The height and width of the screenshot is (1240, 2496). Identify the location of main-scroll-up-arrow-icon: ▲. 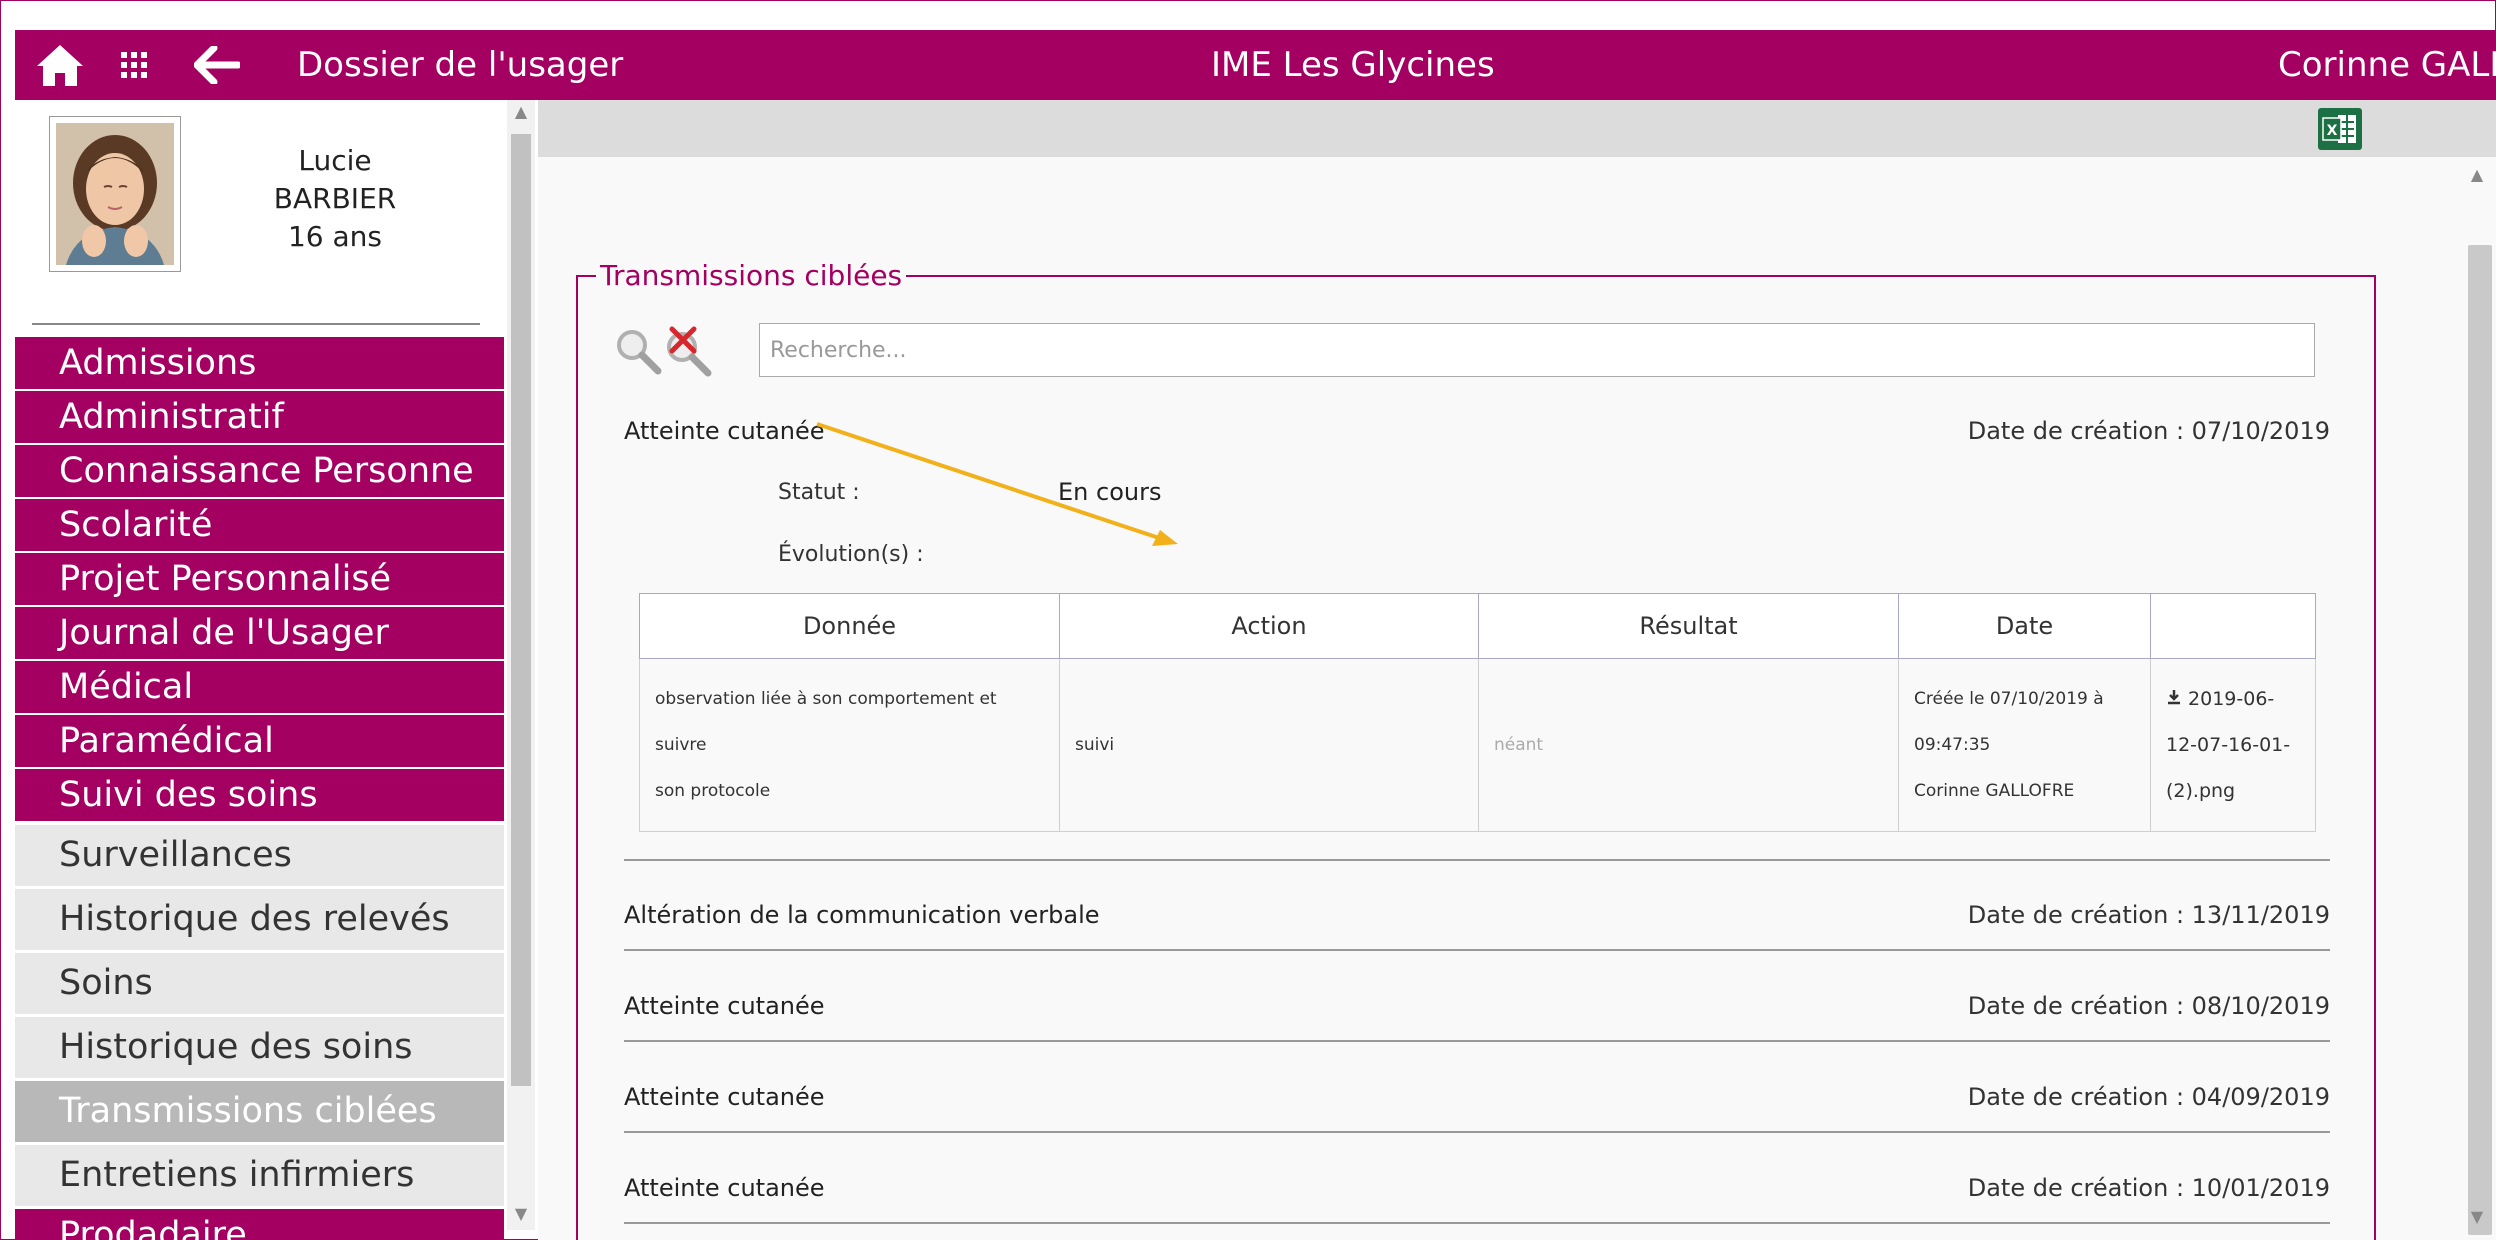
(2477, 178).